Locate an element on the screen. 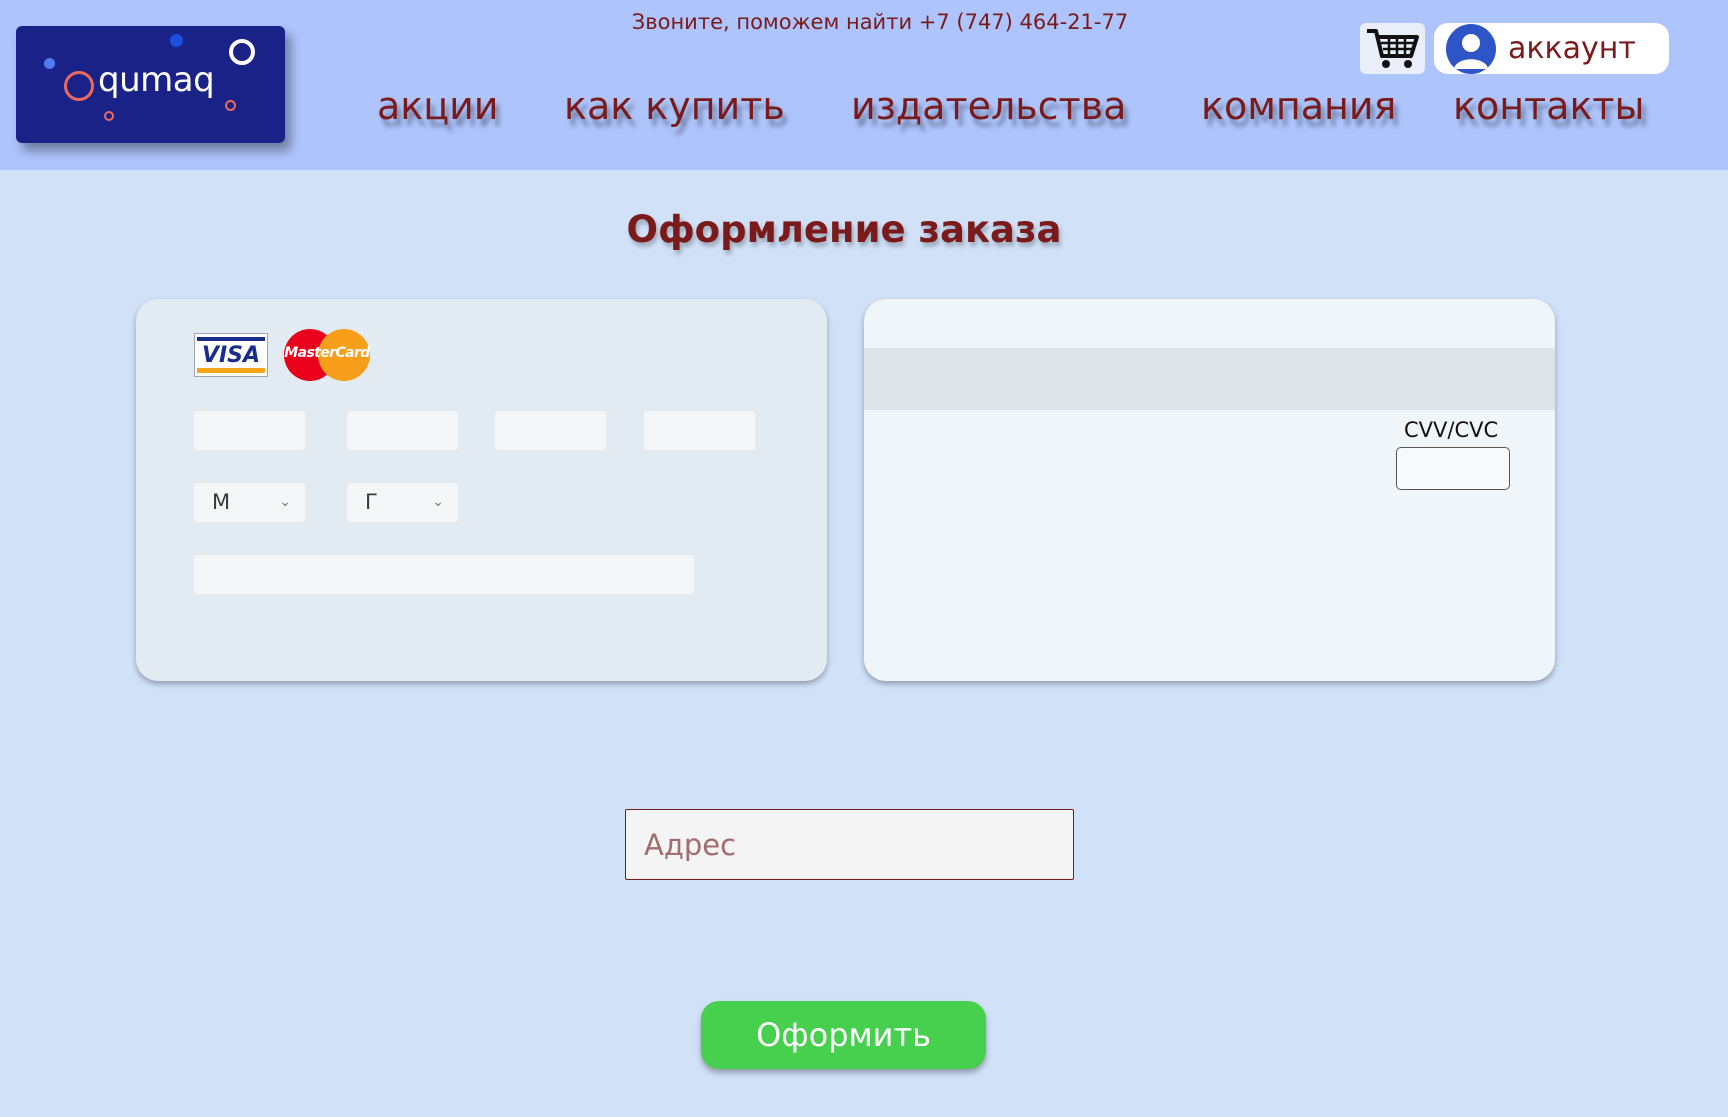 This screenshot has height=1117, width=1728. address-input is located at coordinates (849, 844).